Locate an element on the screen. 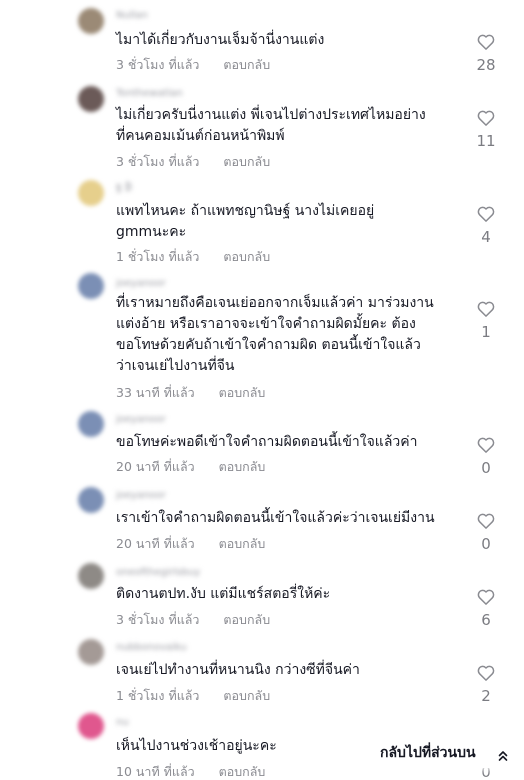  like-button: 28 is located at coordinates (486, 53).